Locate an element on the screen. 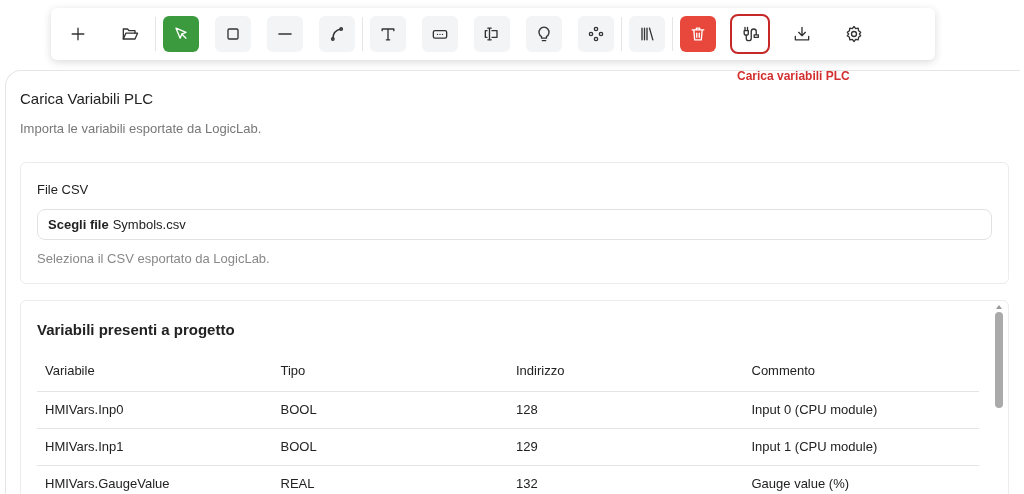 Image resolution: width=1024 pixels, height=494 pixels. dialog-title: Carica Variabili PLC is located at coordinates (87, 99).